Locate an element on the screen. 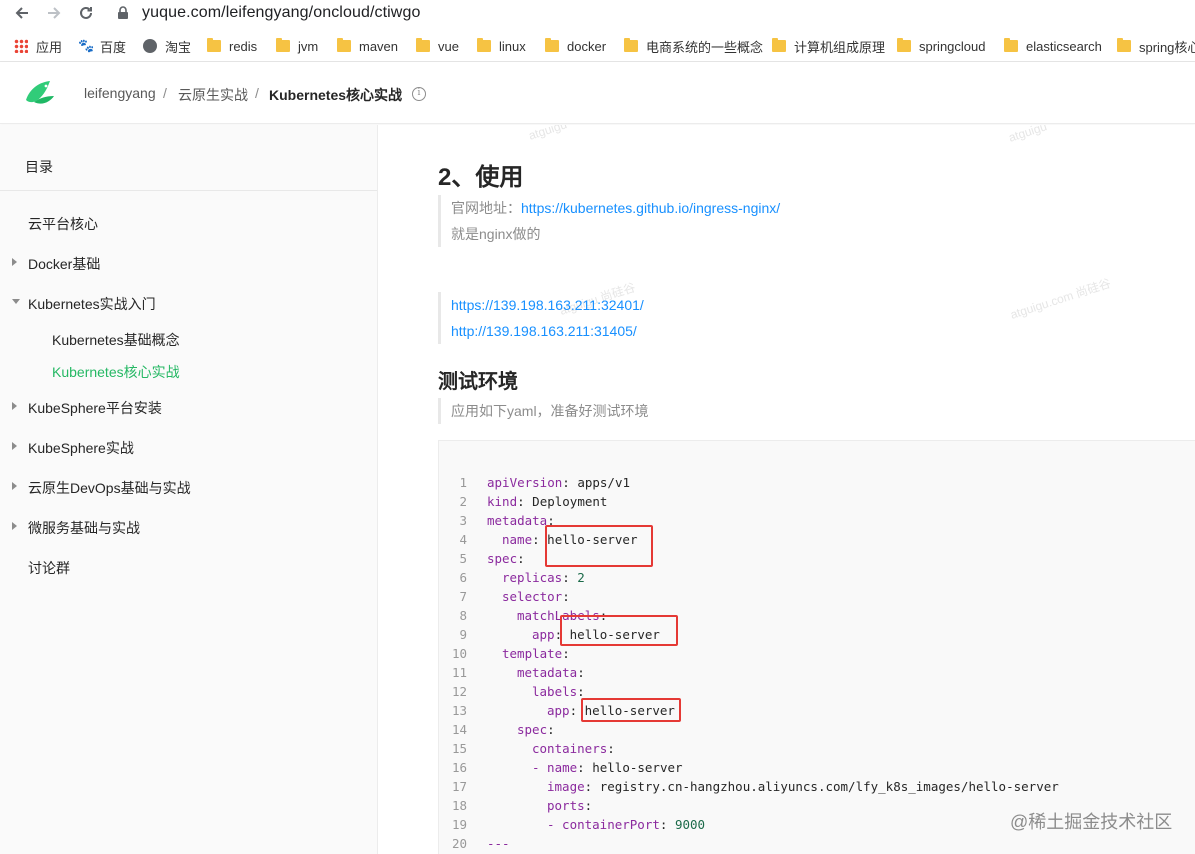  yaml-key: apiVersion is located at coordinates (525, 482).